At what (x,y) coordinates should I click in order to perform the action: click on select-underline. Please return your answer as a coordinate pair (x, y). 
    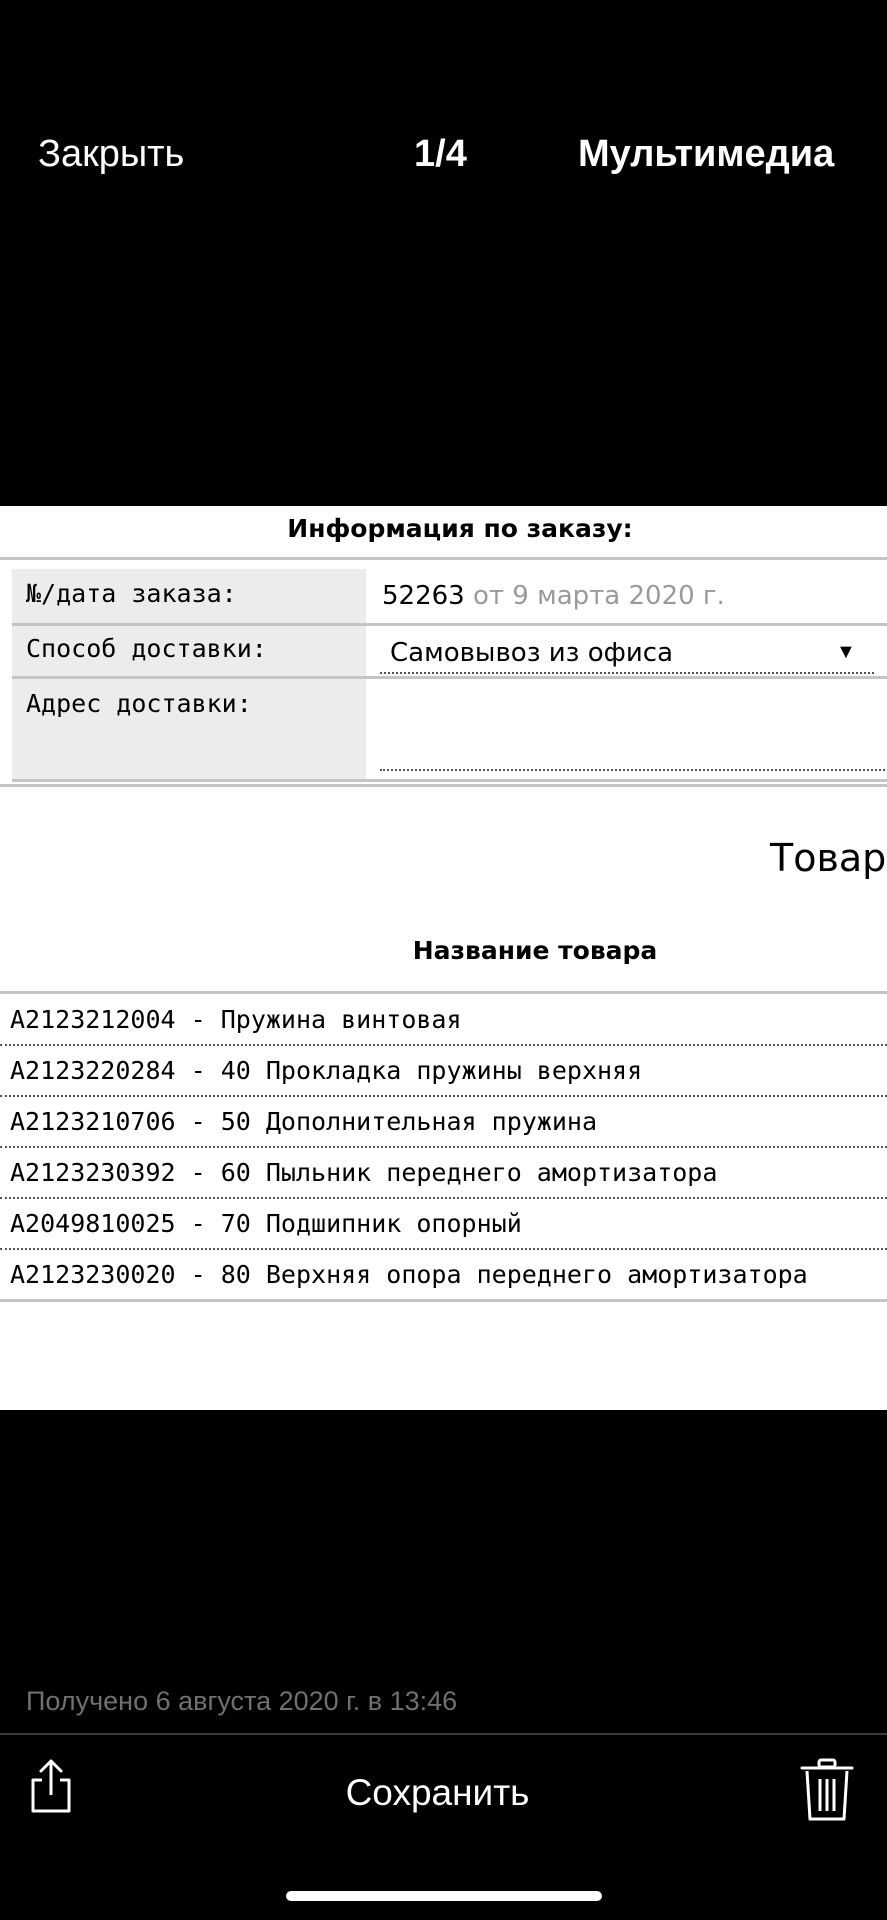
    Looking at the image, I should click on (627, 673).